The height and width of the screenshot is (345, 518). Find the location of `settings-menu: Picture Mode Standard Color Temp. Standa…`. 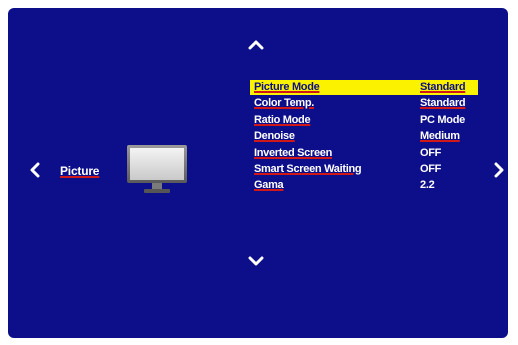

settings-menu: Picture Mode Standard Color Temp. Standa… is located at coordinates (364, 137).